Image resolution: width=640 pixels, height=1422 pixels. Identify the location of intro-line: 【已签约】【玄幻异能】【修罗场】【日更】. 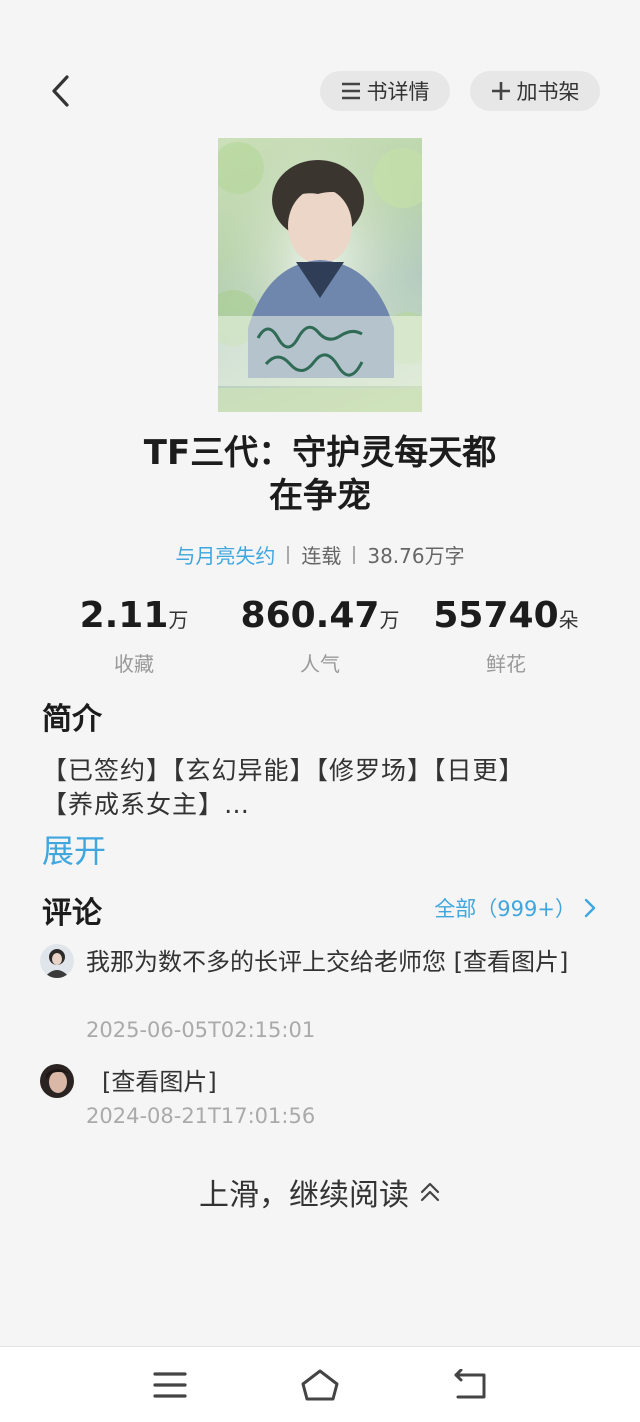
(283, 770).